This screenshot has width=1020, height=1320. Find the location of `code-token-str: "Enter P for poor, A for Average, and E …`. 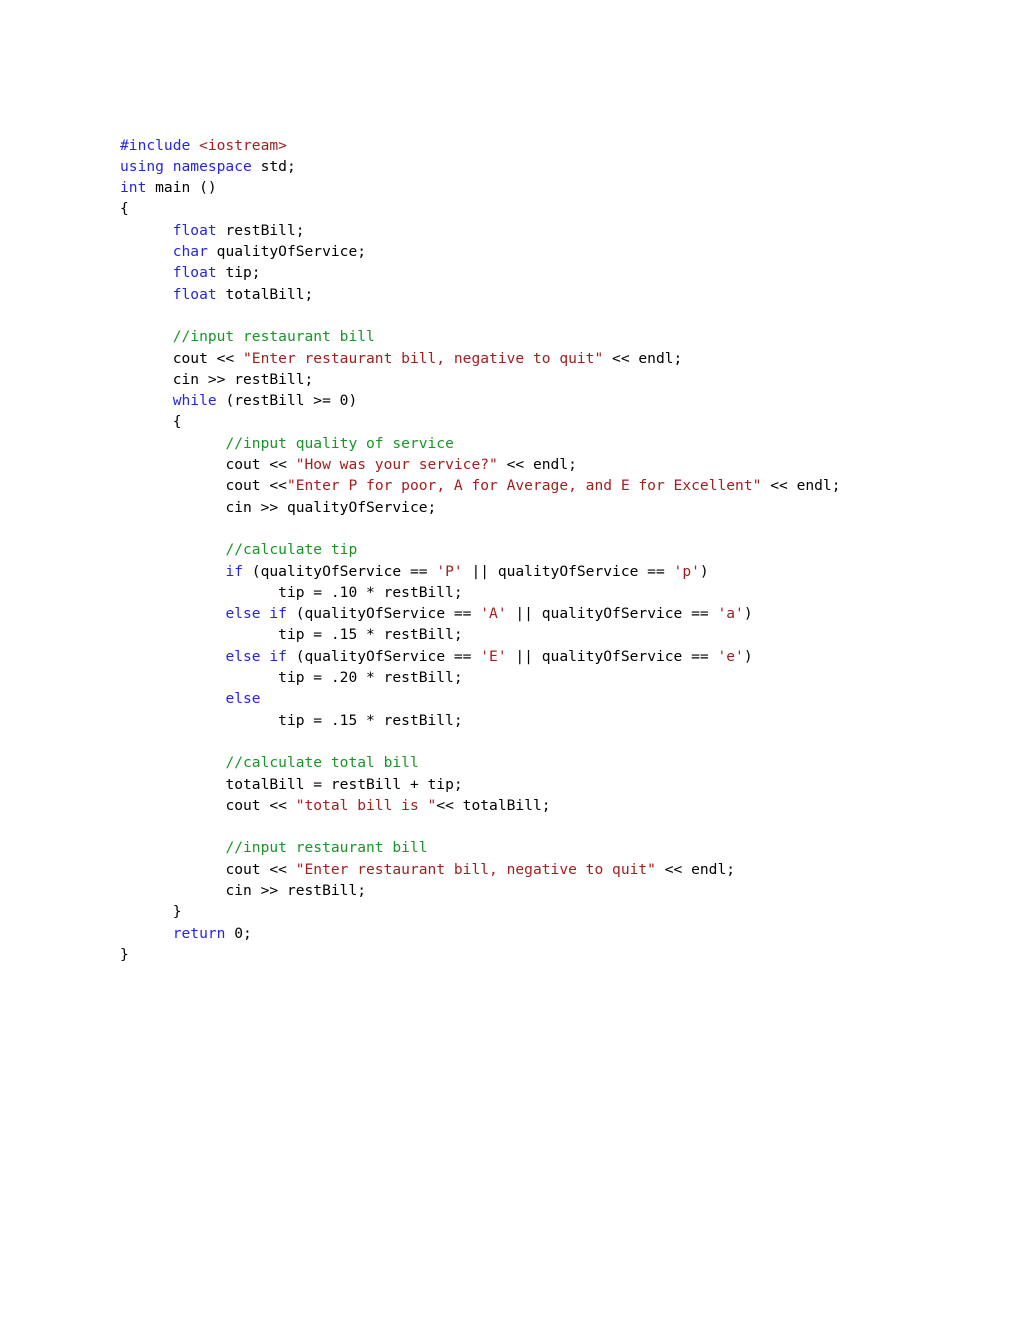

code-token-str: "Enter P for poor, A for Average, and E … is located at coordinates (524, 486).